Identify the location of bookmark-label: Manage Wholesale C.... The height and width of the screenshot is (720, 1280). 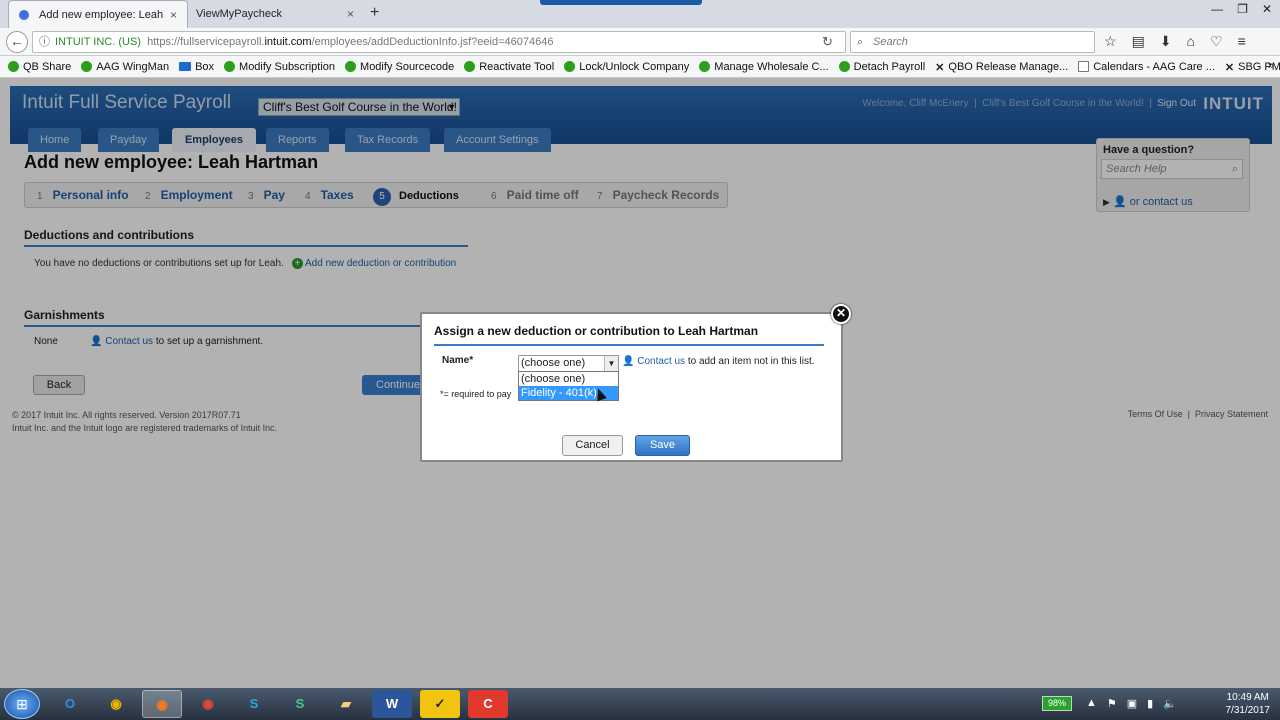
(771, 66).